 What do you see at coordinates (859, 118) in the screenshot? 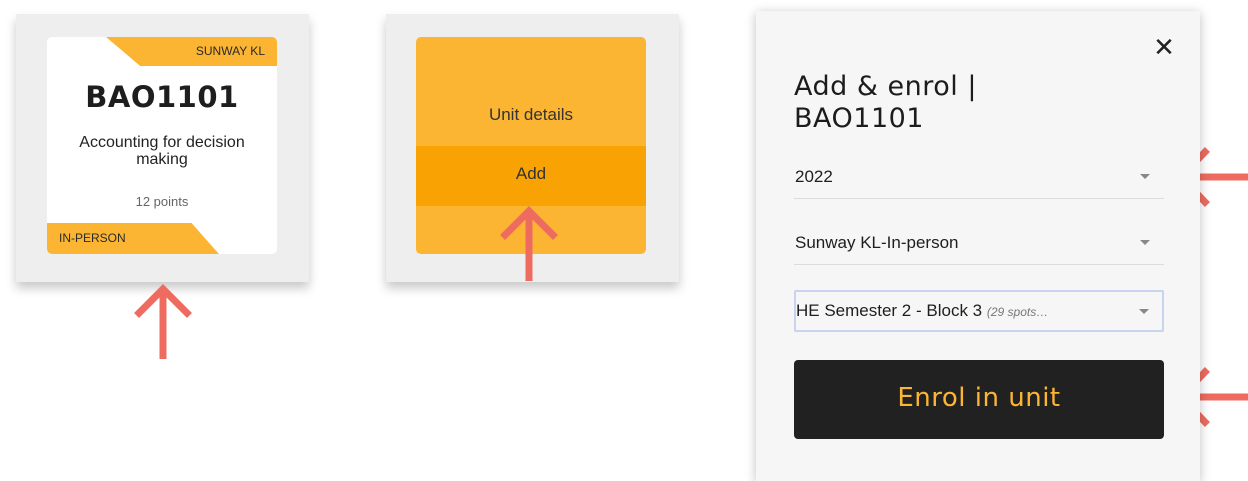
I see `dialog-title-line2: BAO1101` at bounding box center [859, 118].